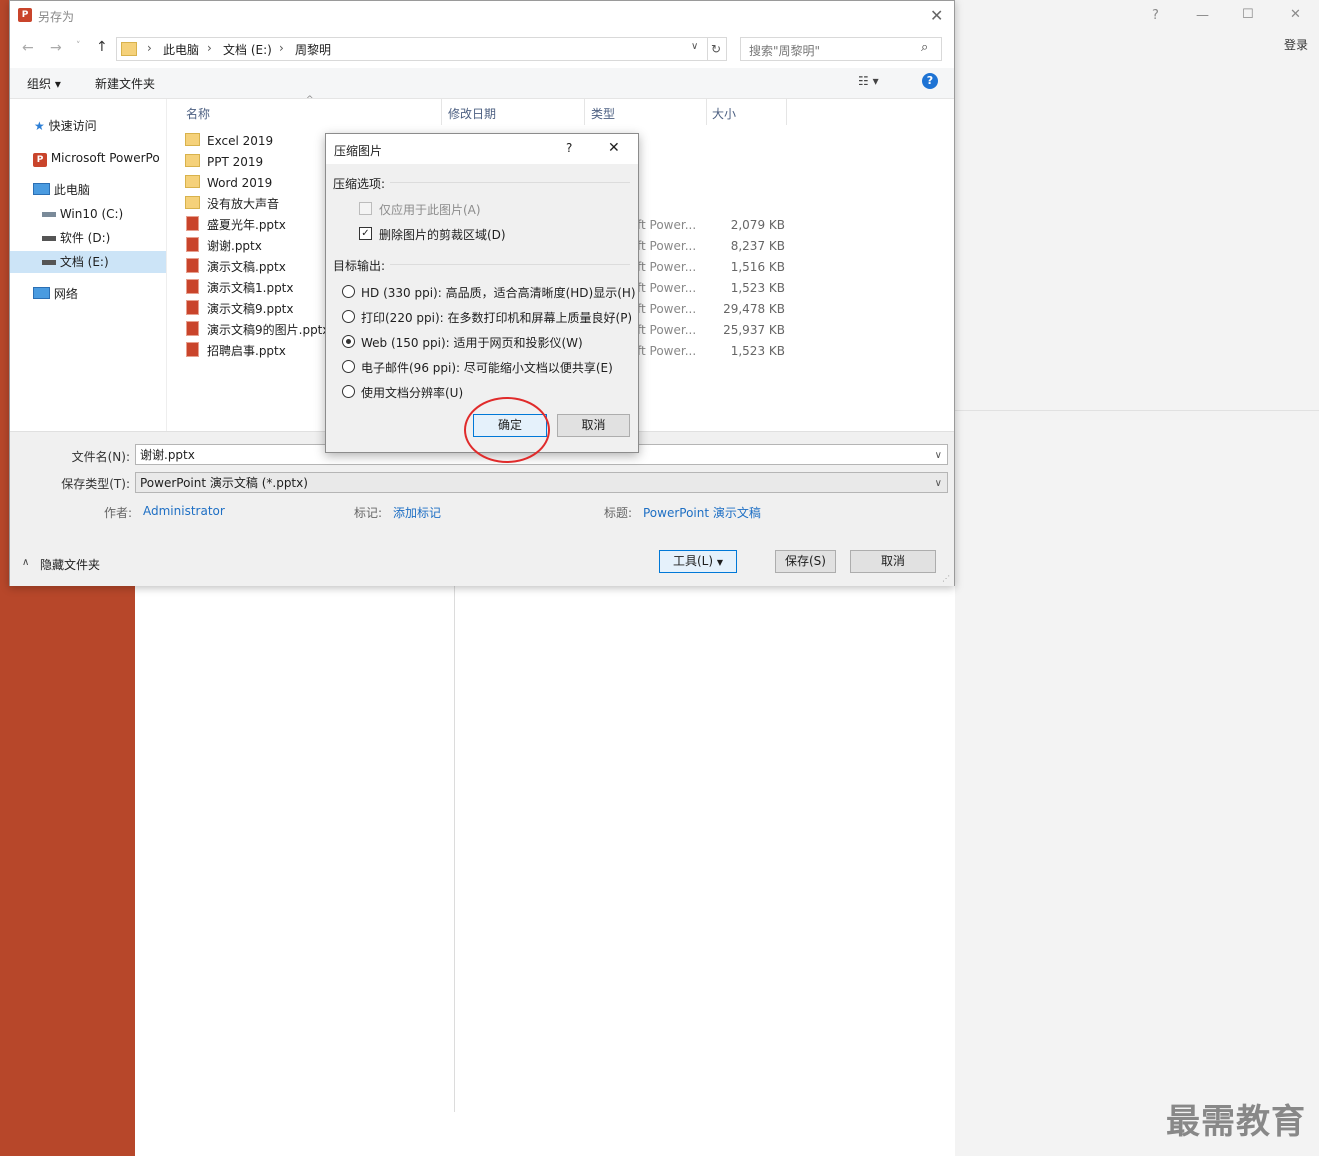 This screenshot has width=1319, height=1156. I want to click on column-name: 名称, so click(198, 113).